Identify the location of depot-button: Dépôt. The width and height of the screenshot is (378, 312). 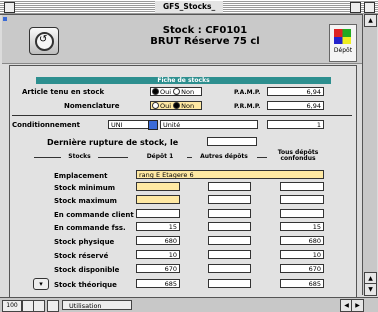
(343, 43).